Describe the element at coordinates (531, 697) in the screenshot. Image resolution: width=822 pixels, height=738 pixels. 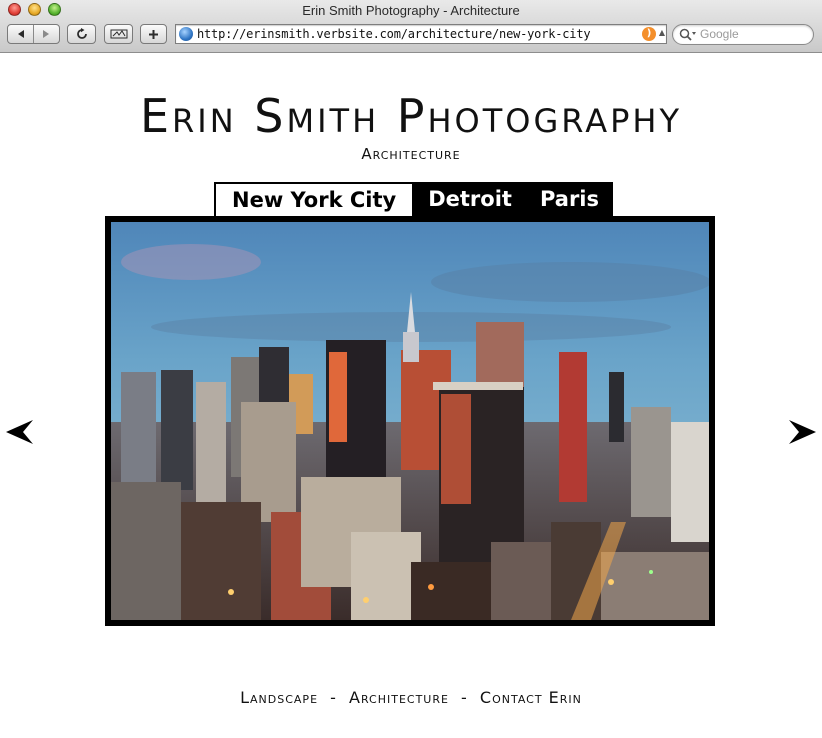
I see `footer-link-contact-erin: Contact Erin` at that location.